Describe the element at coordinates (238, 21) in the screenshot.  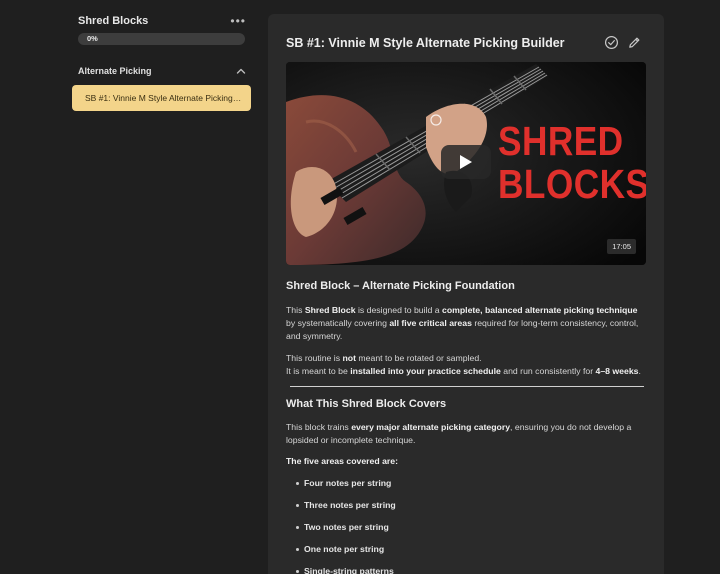
I see `more-options-icon: •••` at that location.